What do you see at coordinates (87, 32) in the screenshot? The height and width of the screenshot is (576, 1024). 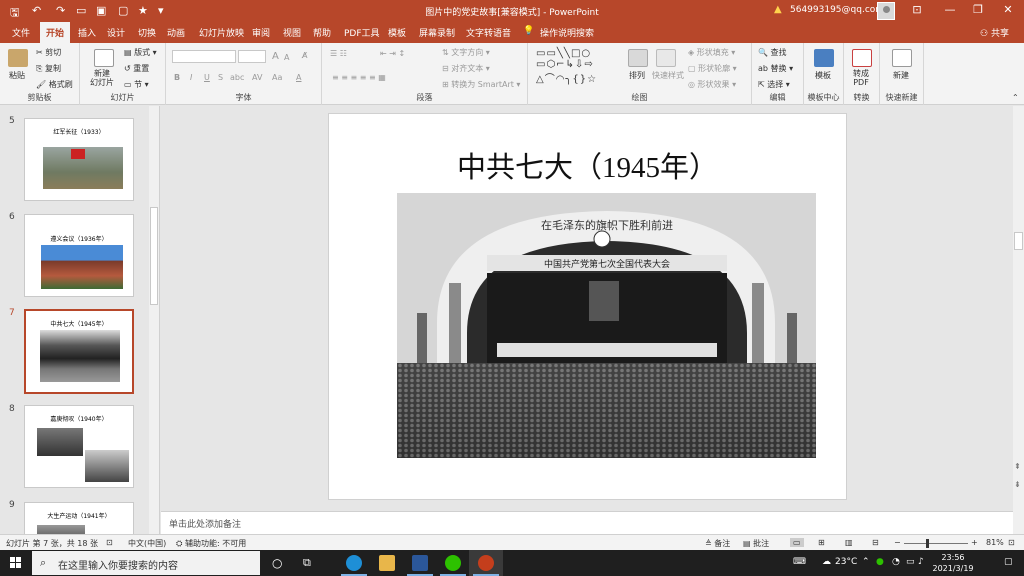 I see `tab-insert: 插入` at bounding box center [87, 32].